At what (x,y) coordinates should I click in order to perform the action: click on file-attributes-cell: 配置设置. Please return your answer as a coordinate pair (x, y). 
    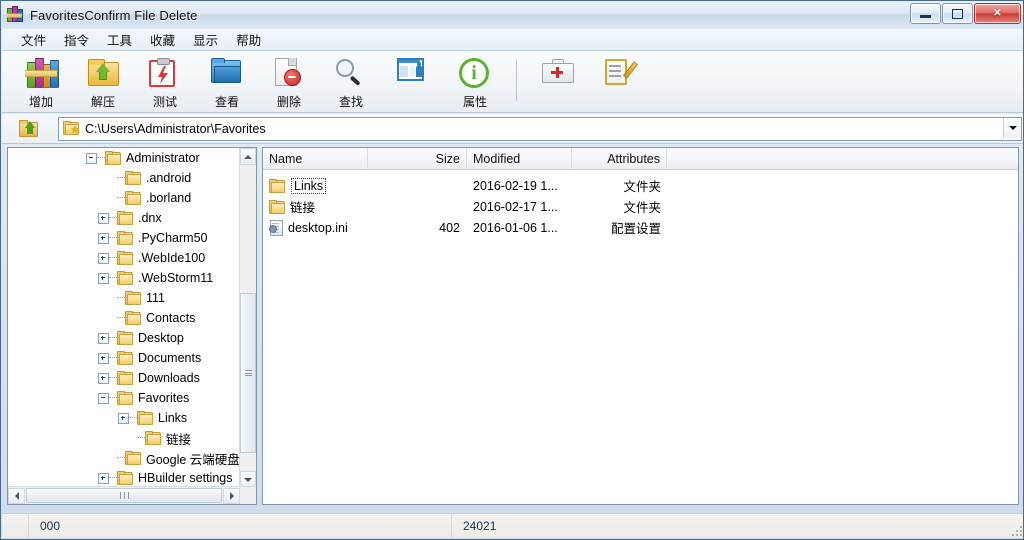
    Looking at the image, I should click on (635, 229).